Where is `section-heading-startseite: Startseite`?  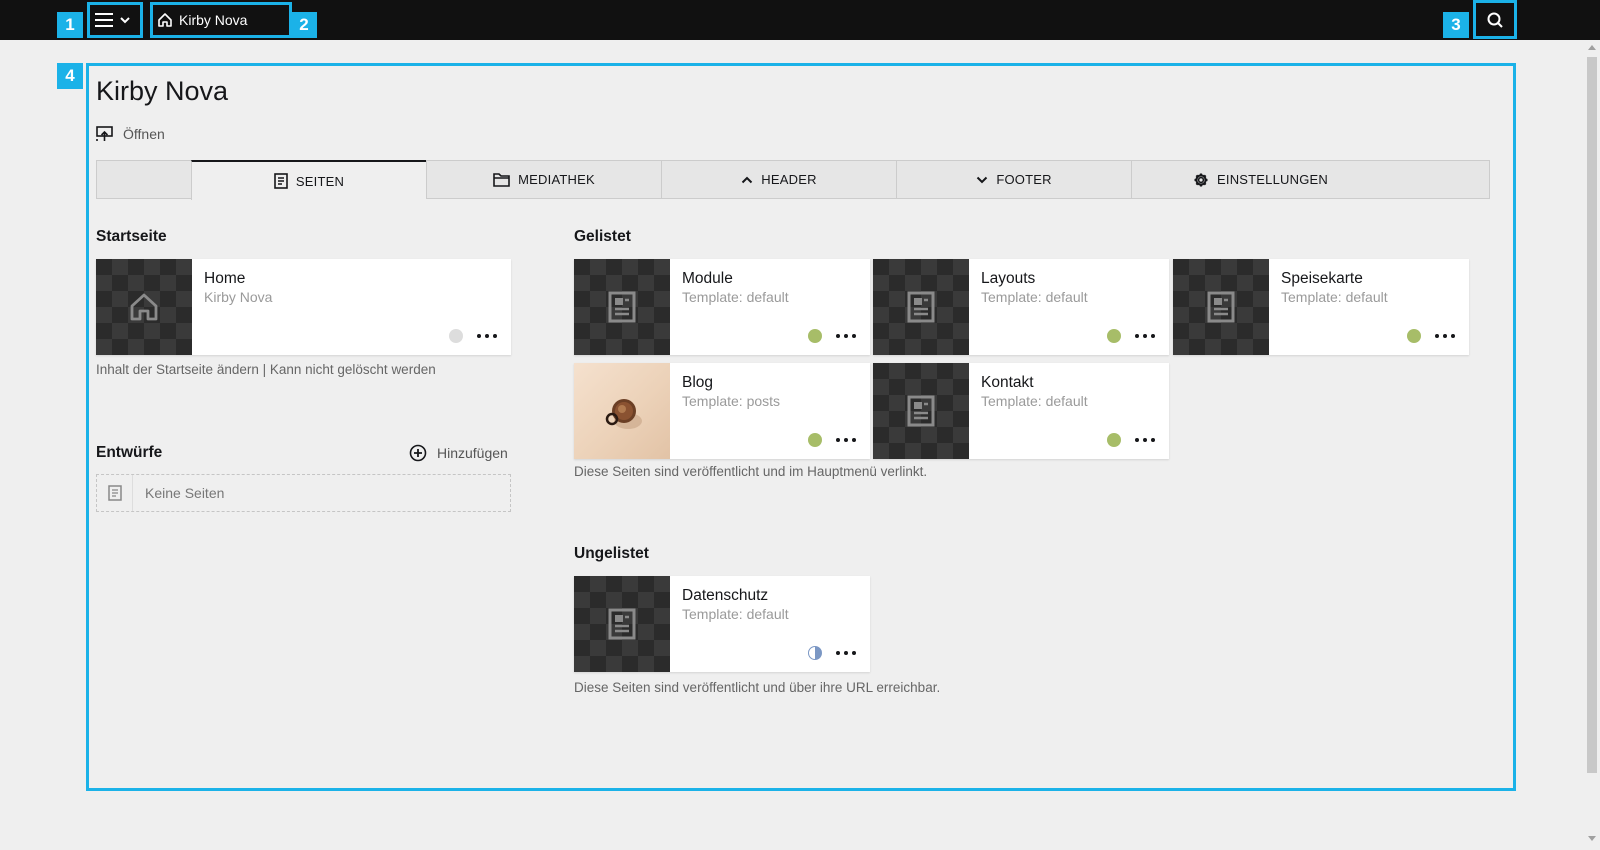
section-heading-startseite: Startseite is located at coordinates (131, 236).